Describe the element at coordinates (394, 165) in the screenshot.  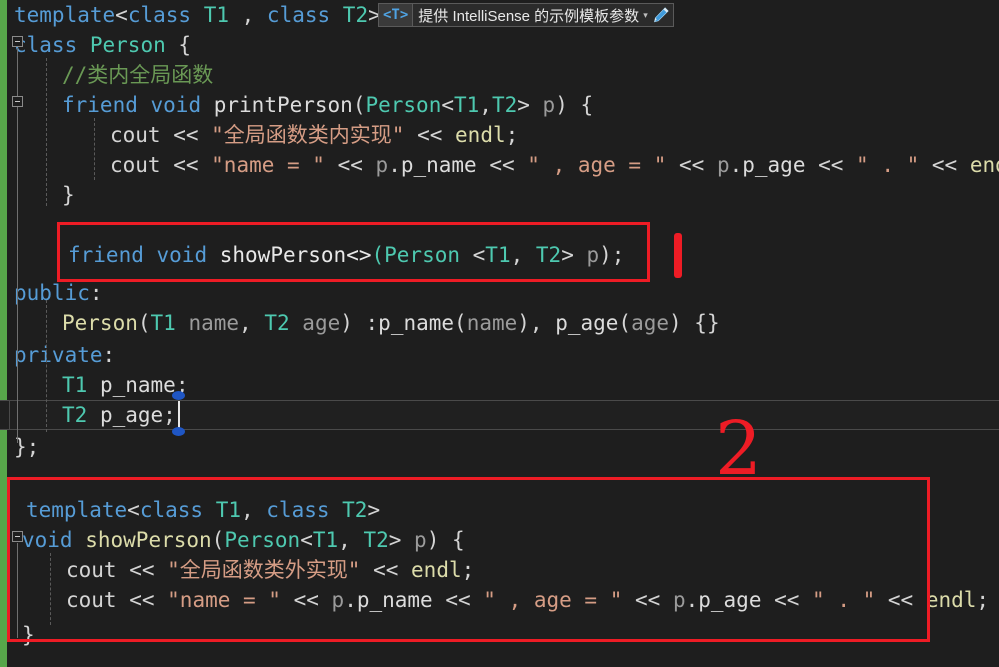
I see `tok: .` at that location.